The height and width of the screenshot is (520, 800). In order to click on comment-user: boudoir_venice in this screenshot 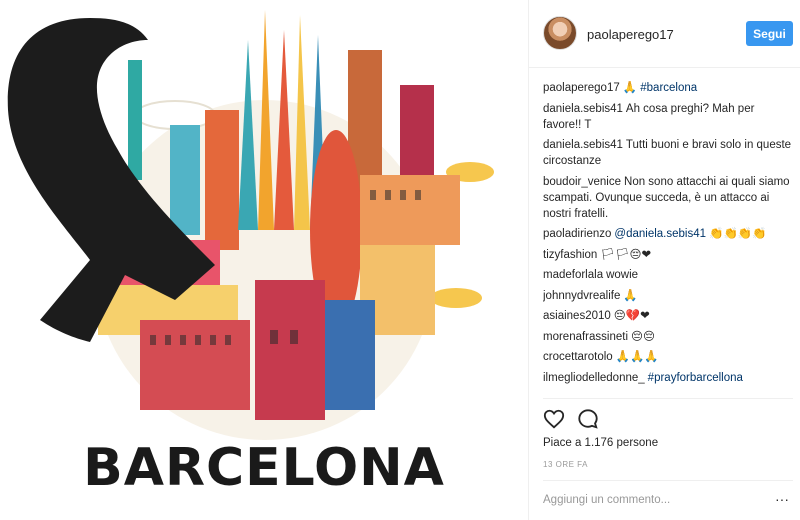, I will do `click(582, 182)`.